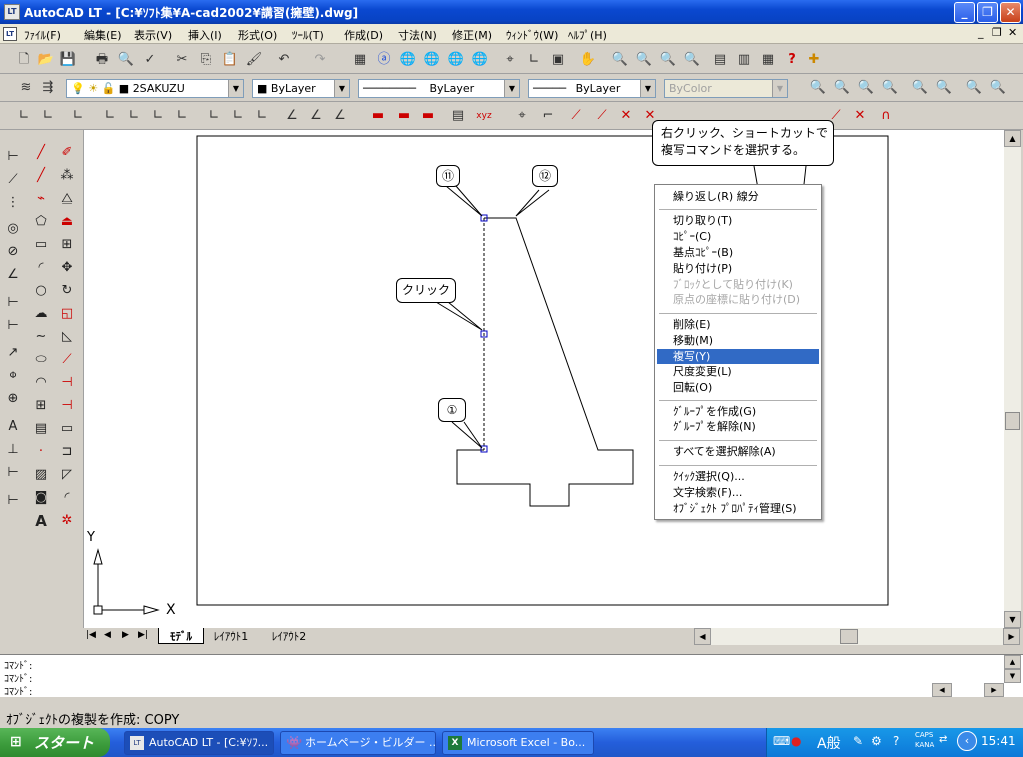  Describe the element at coordinates (41, 360) in the screenshot. I see `ellipse-icon: ⬭` at that location.